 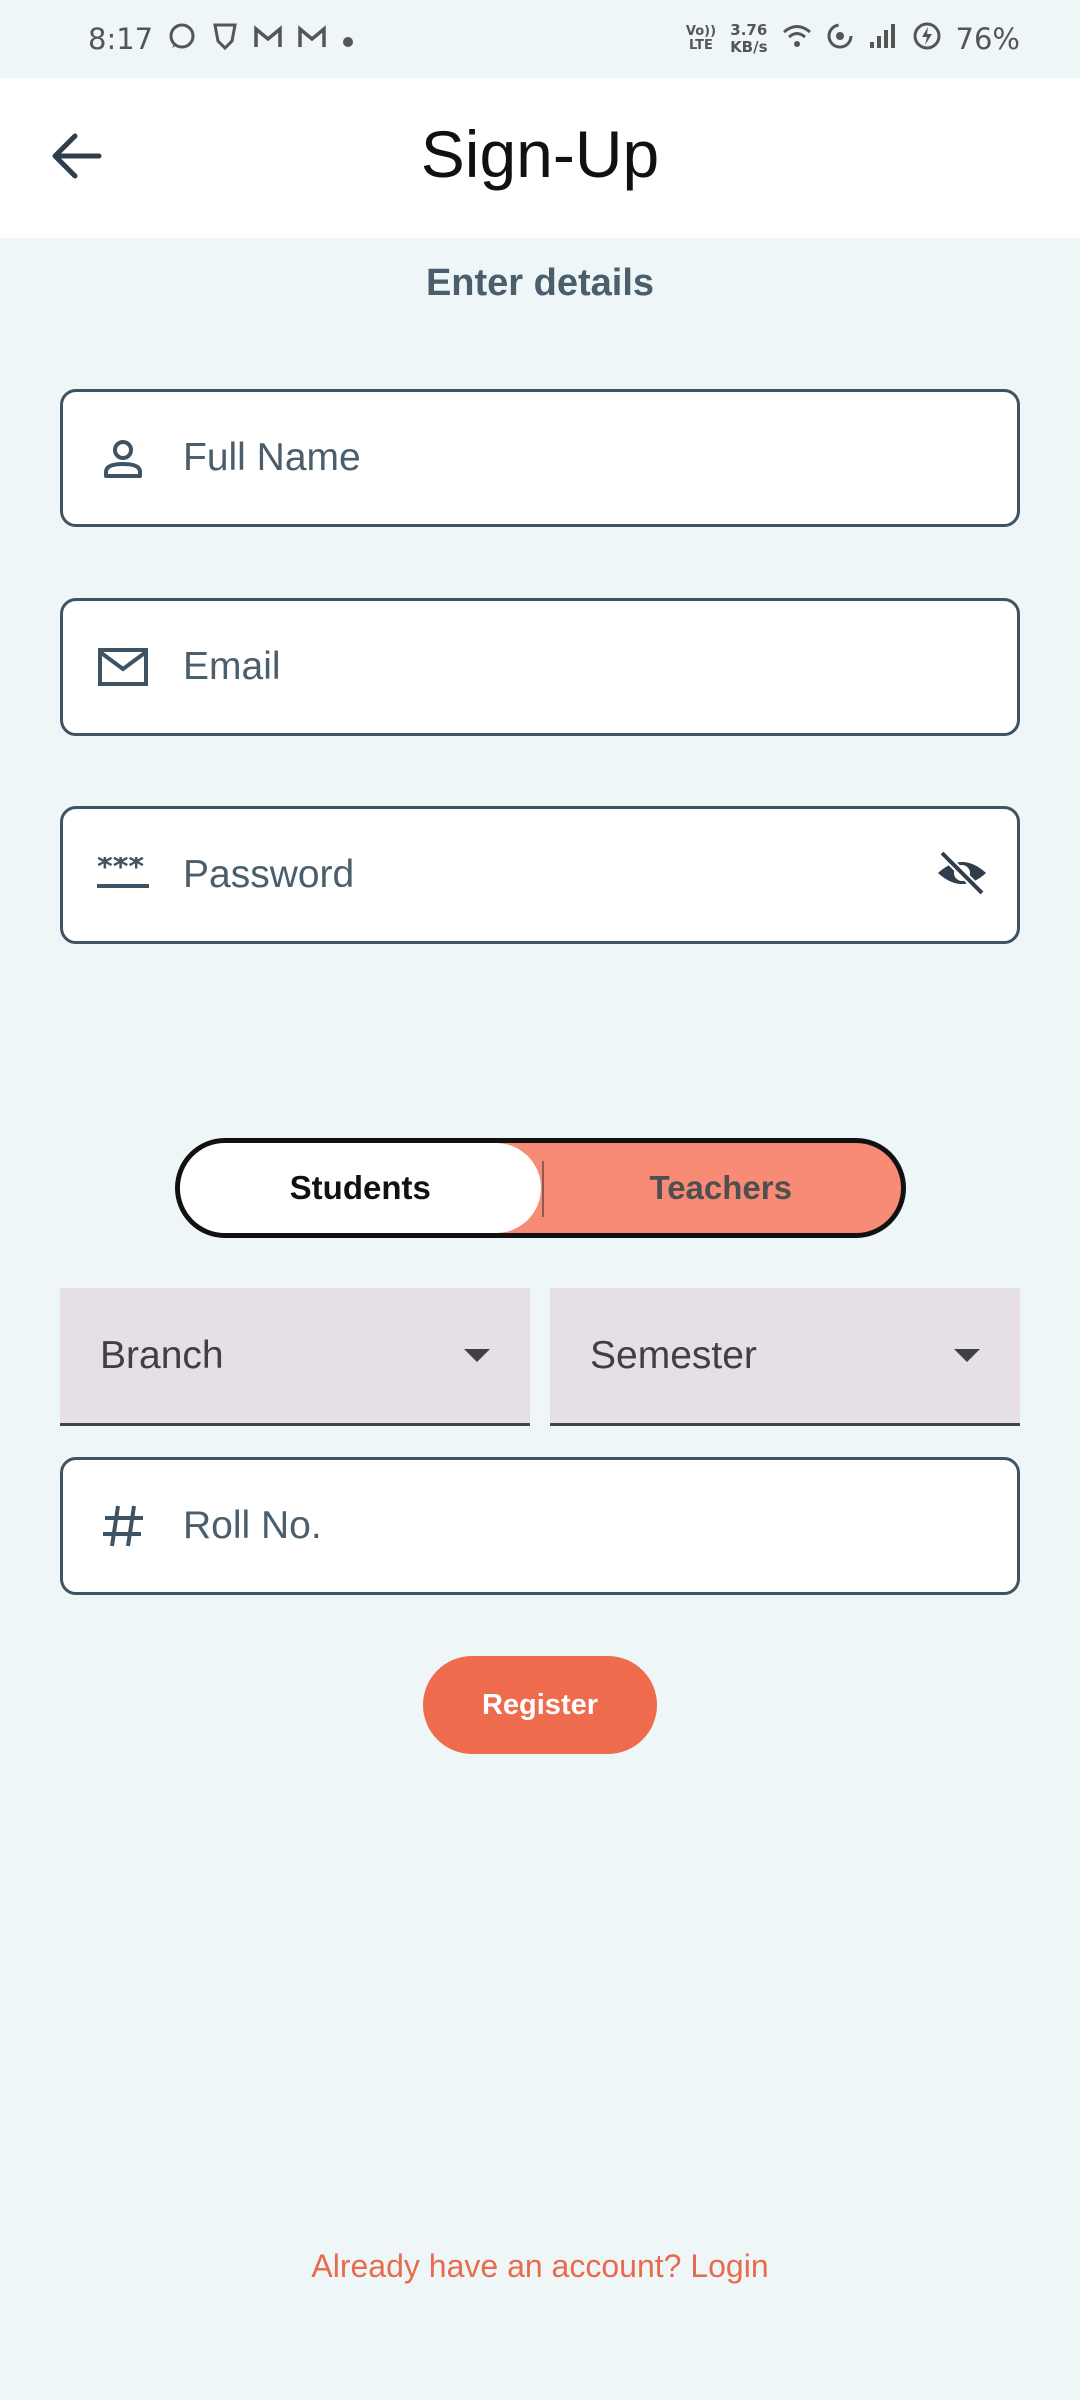 I want to click on role-toggle: Students Teachers, so click(x=540, y=1188).